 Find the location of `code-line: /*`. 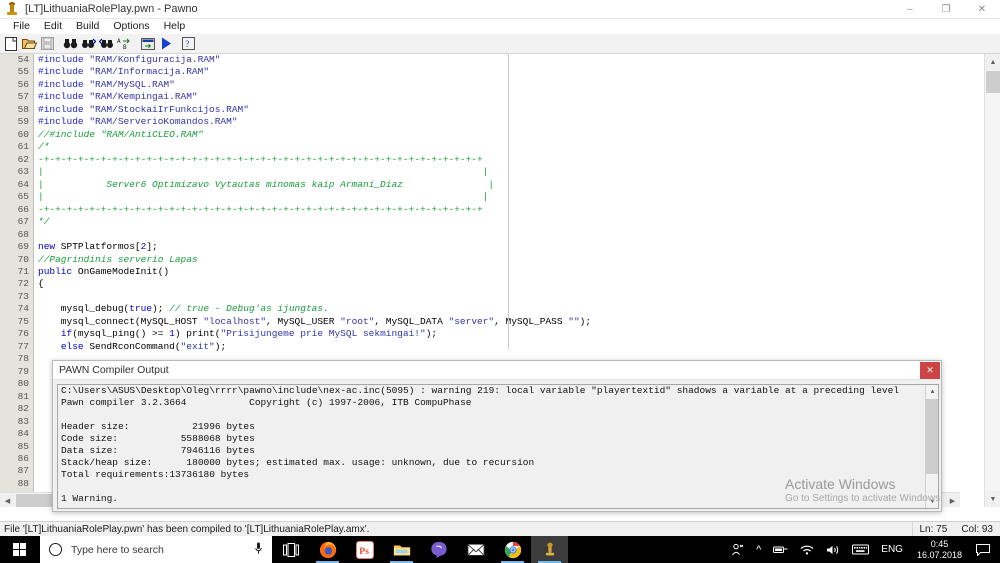

code-line: /* is located at coordinates (497, 147).